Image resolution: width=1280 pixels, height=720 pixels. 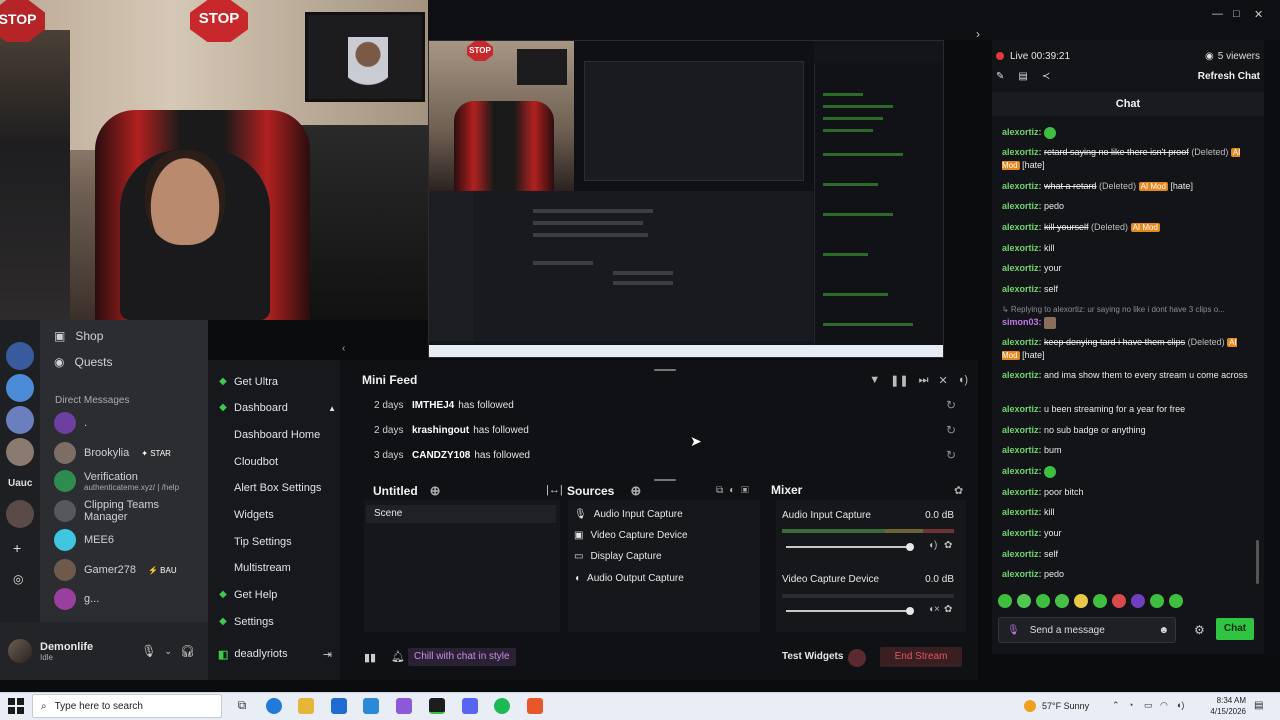 I want to click on archive-icon: ▤, so click(x=1022, y=76).